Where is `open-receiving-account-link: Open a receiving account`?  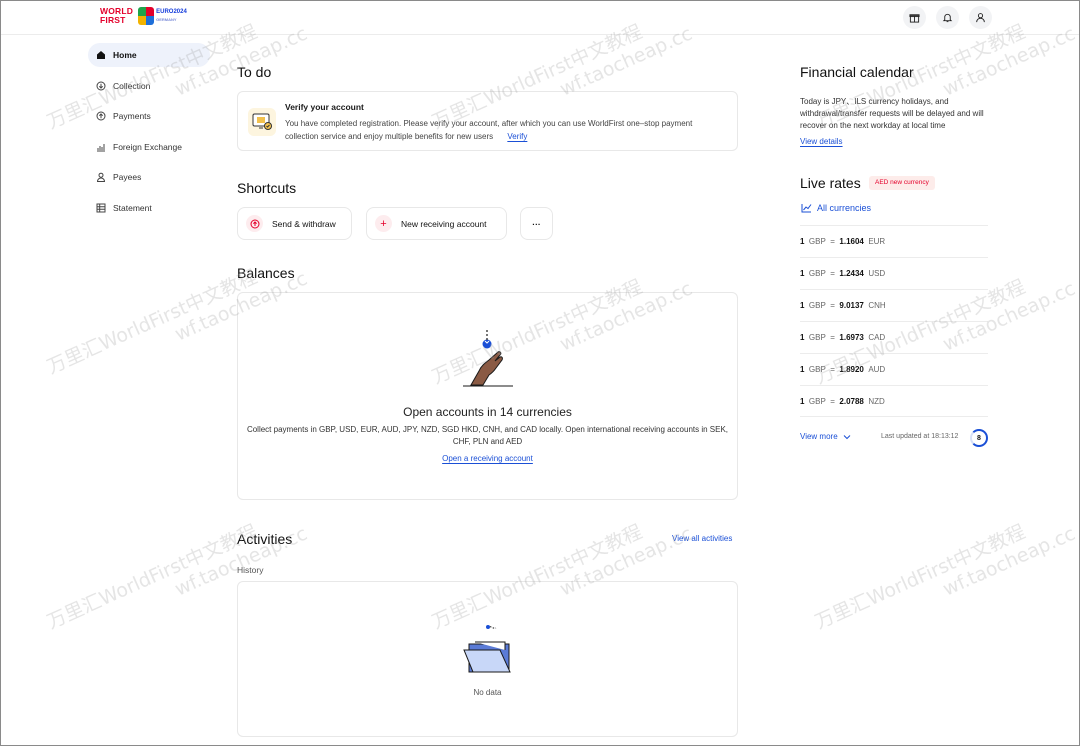 open-receiving-account-link: Open a receiving account is located at coordinates (487, 458).